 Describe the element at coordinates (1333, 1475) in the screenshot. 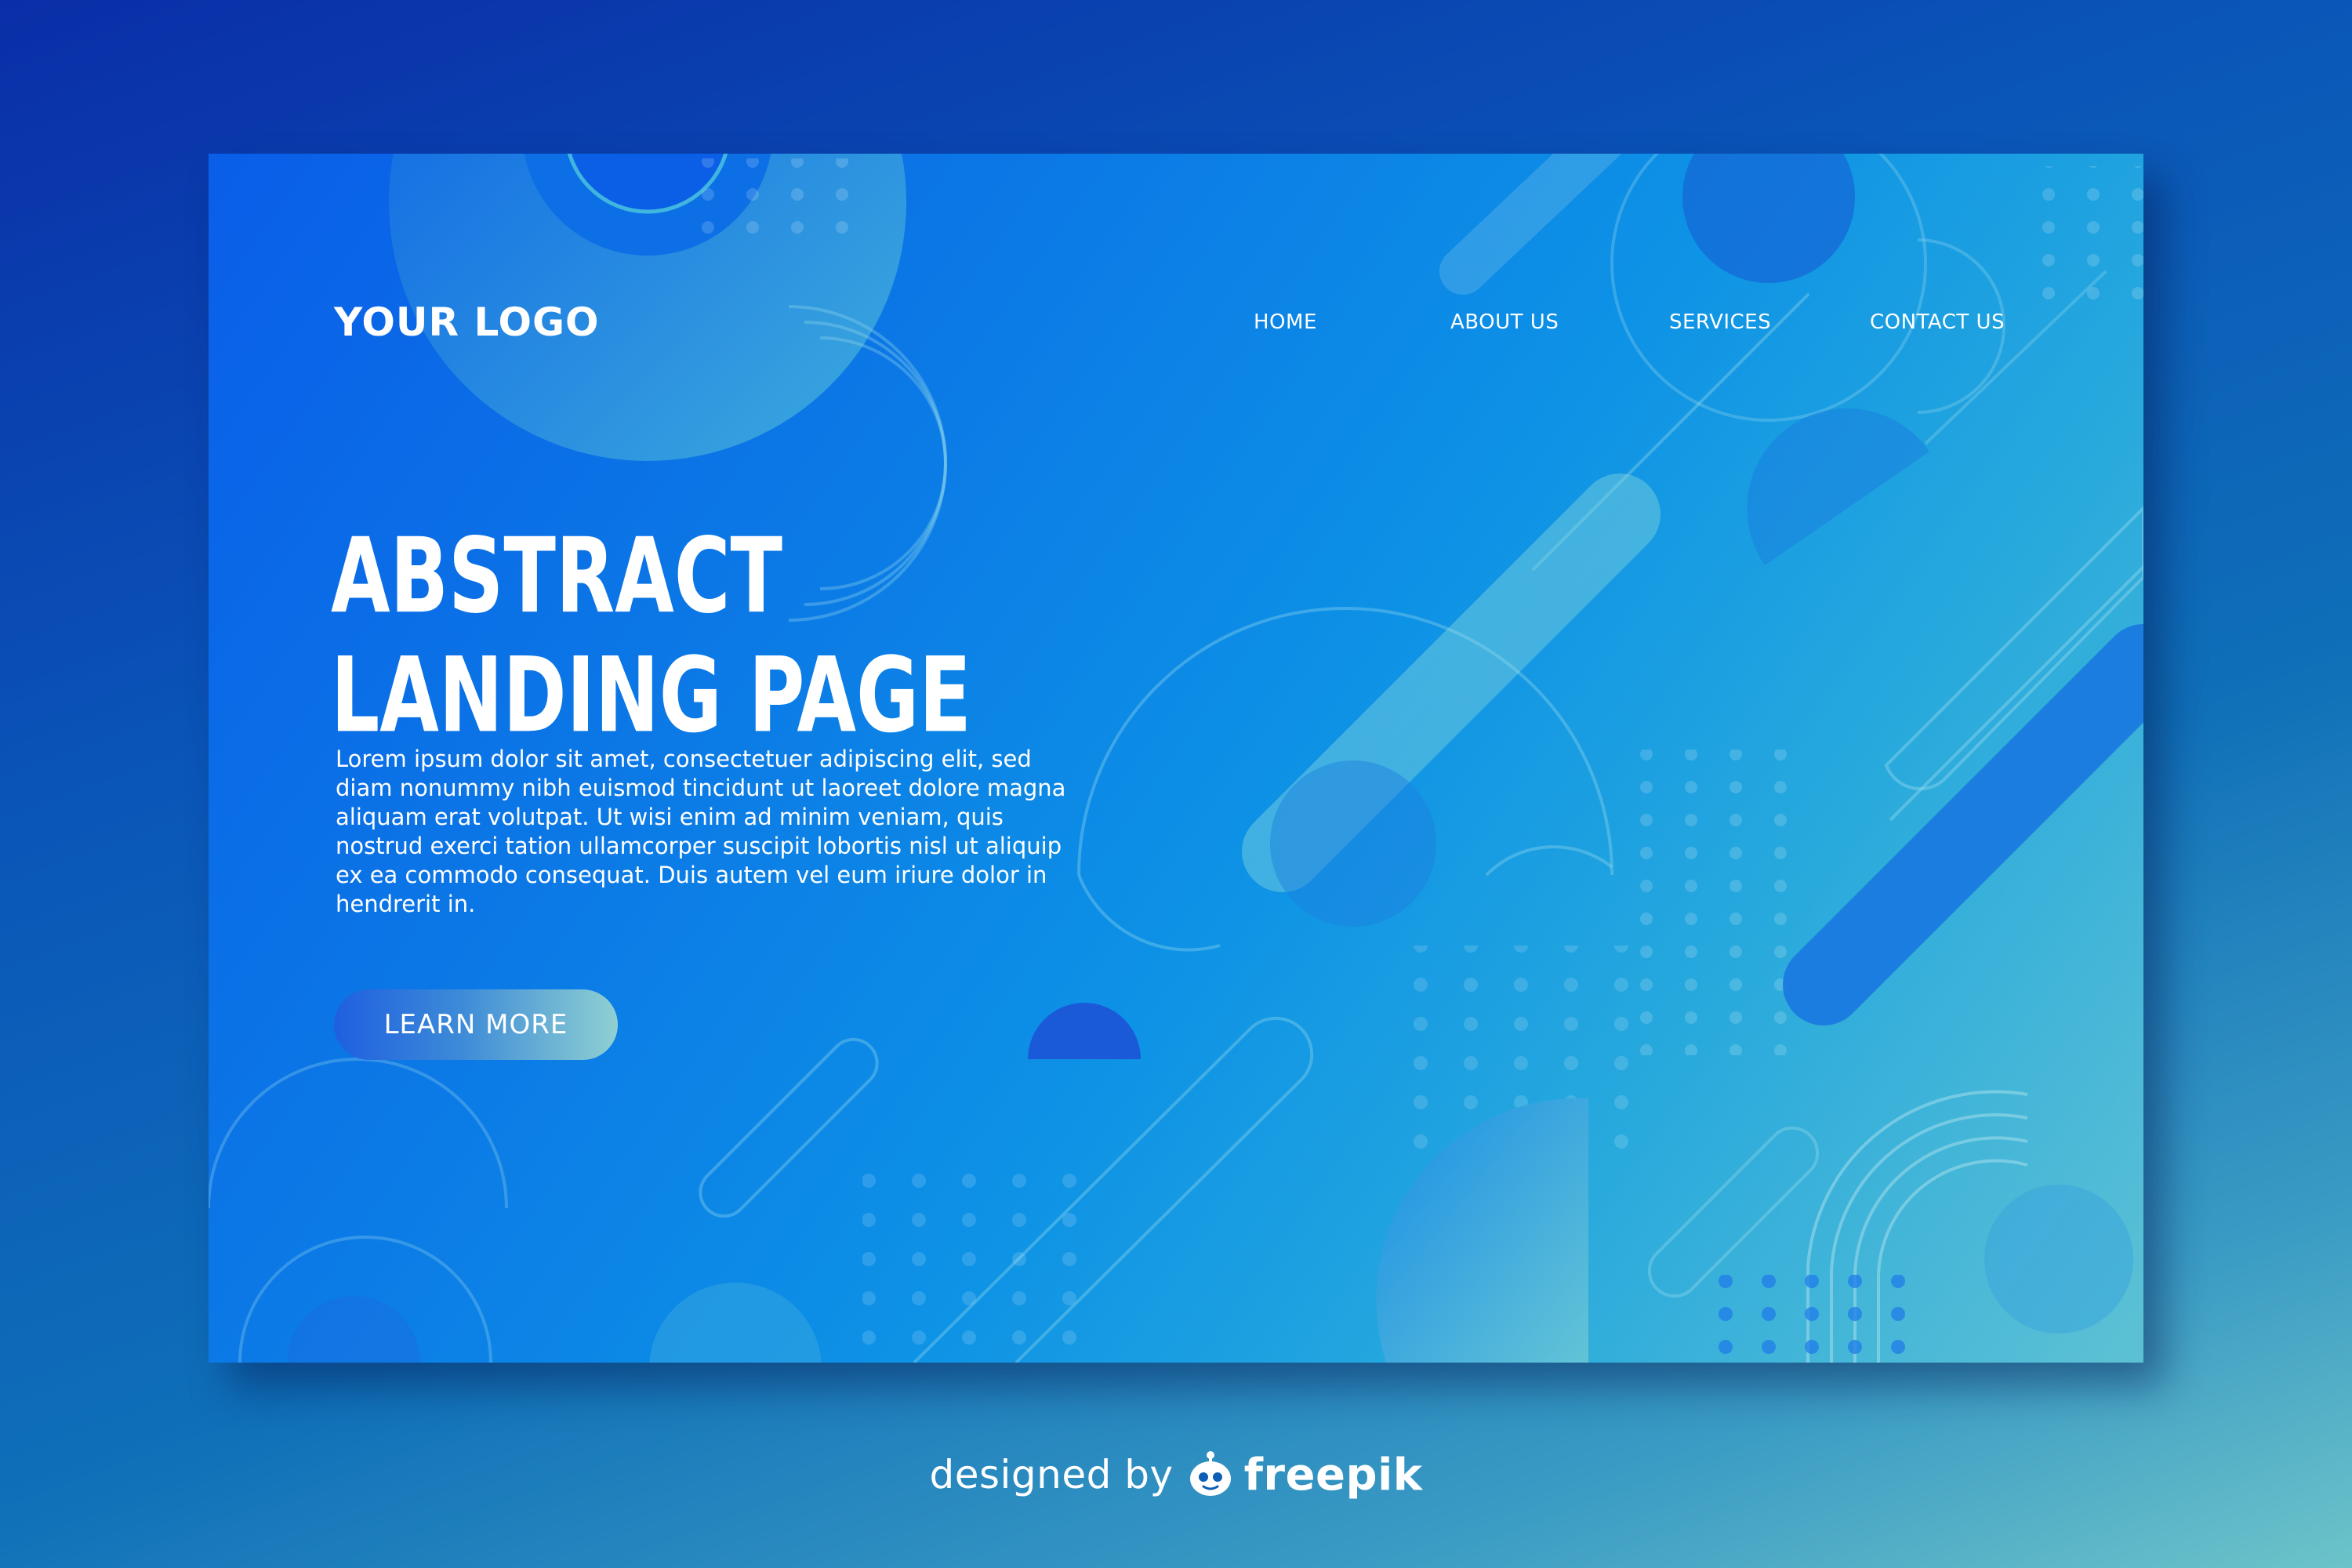

I see `freepik-brand: freepik` at that location.